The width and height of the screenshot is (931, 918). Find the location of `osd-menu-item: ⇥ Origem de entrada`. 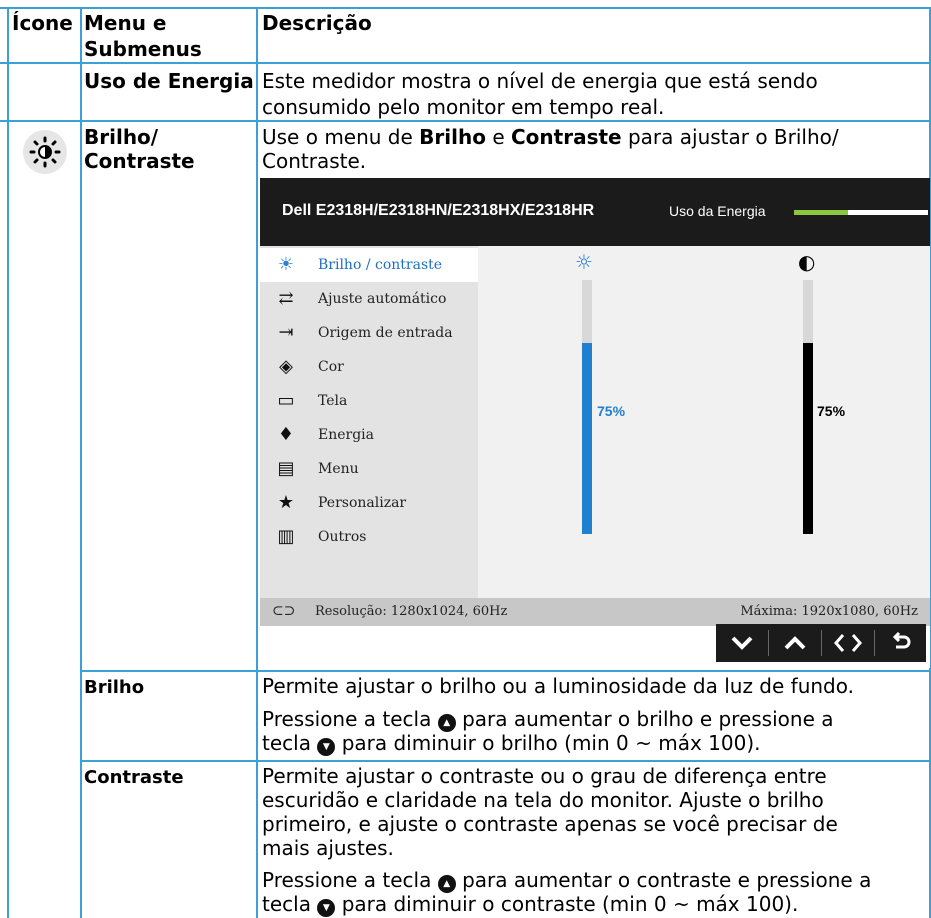

osd-menu-item: ⇥ Origem de entrada is located at coordinates (369, 333).